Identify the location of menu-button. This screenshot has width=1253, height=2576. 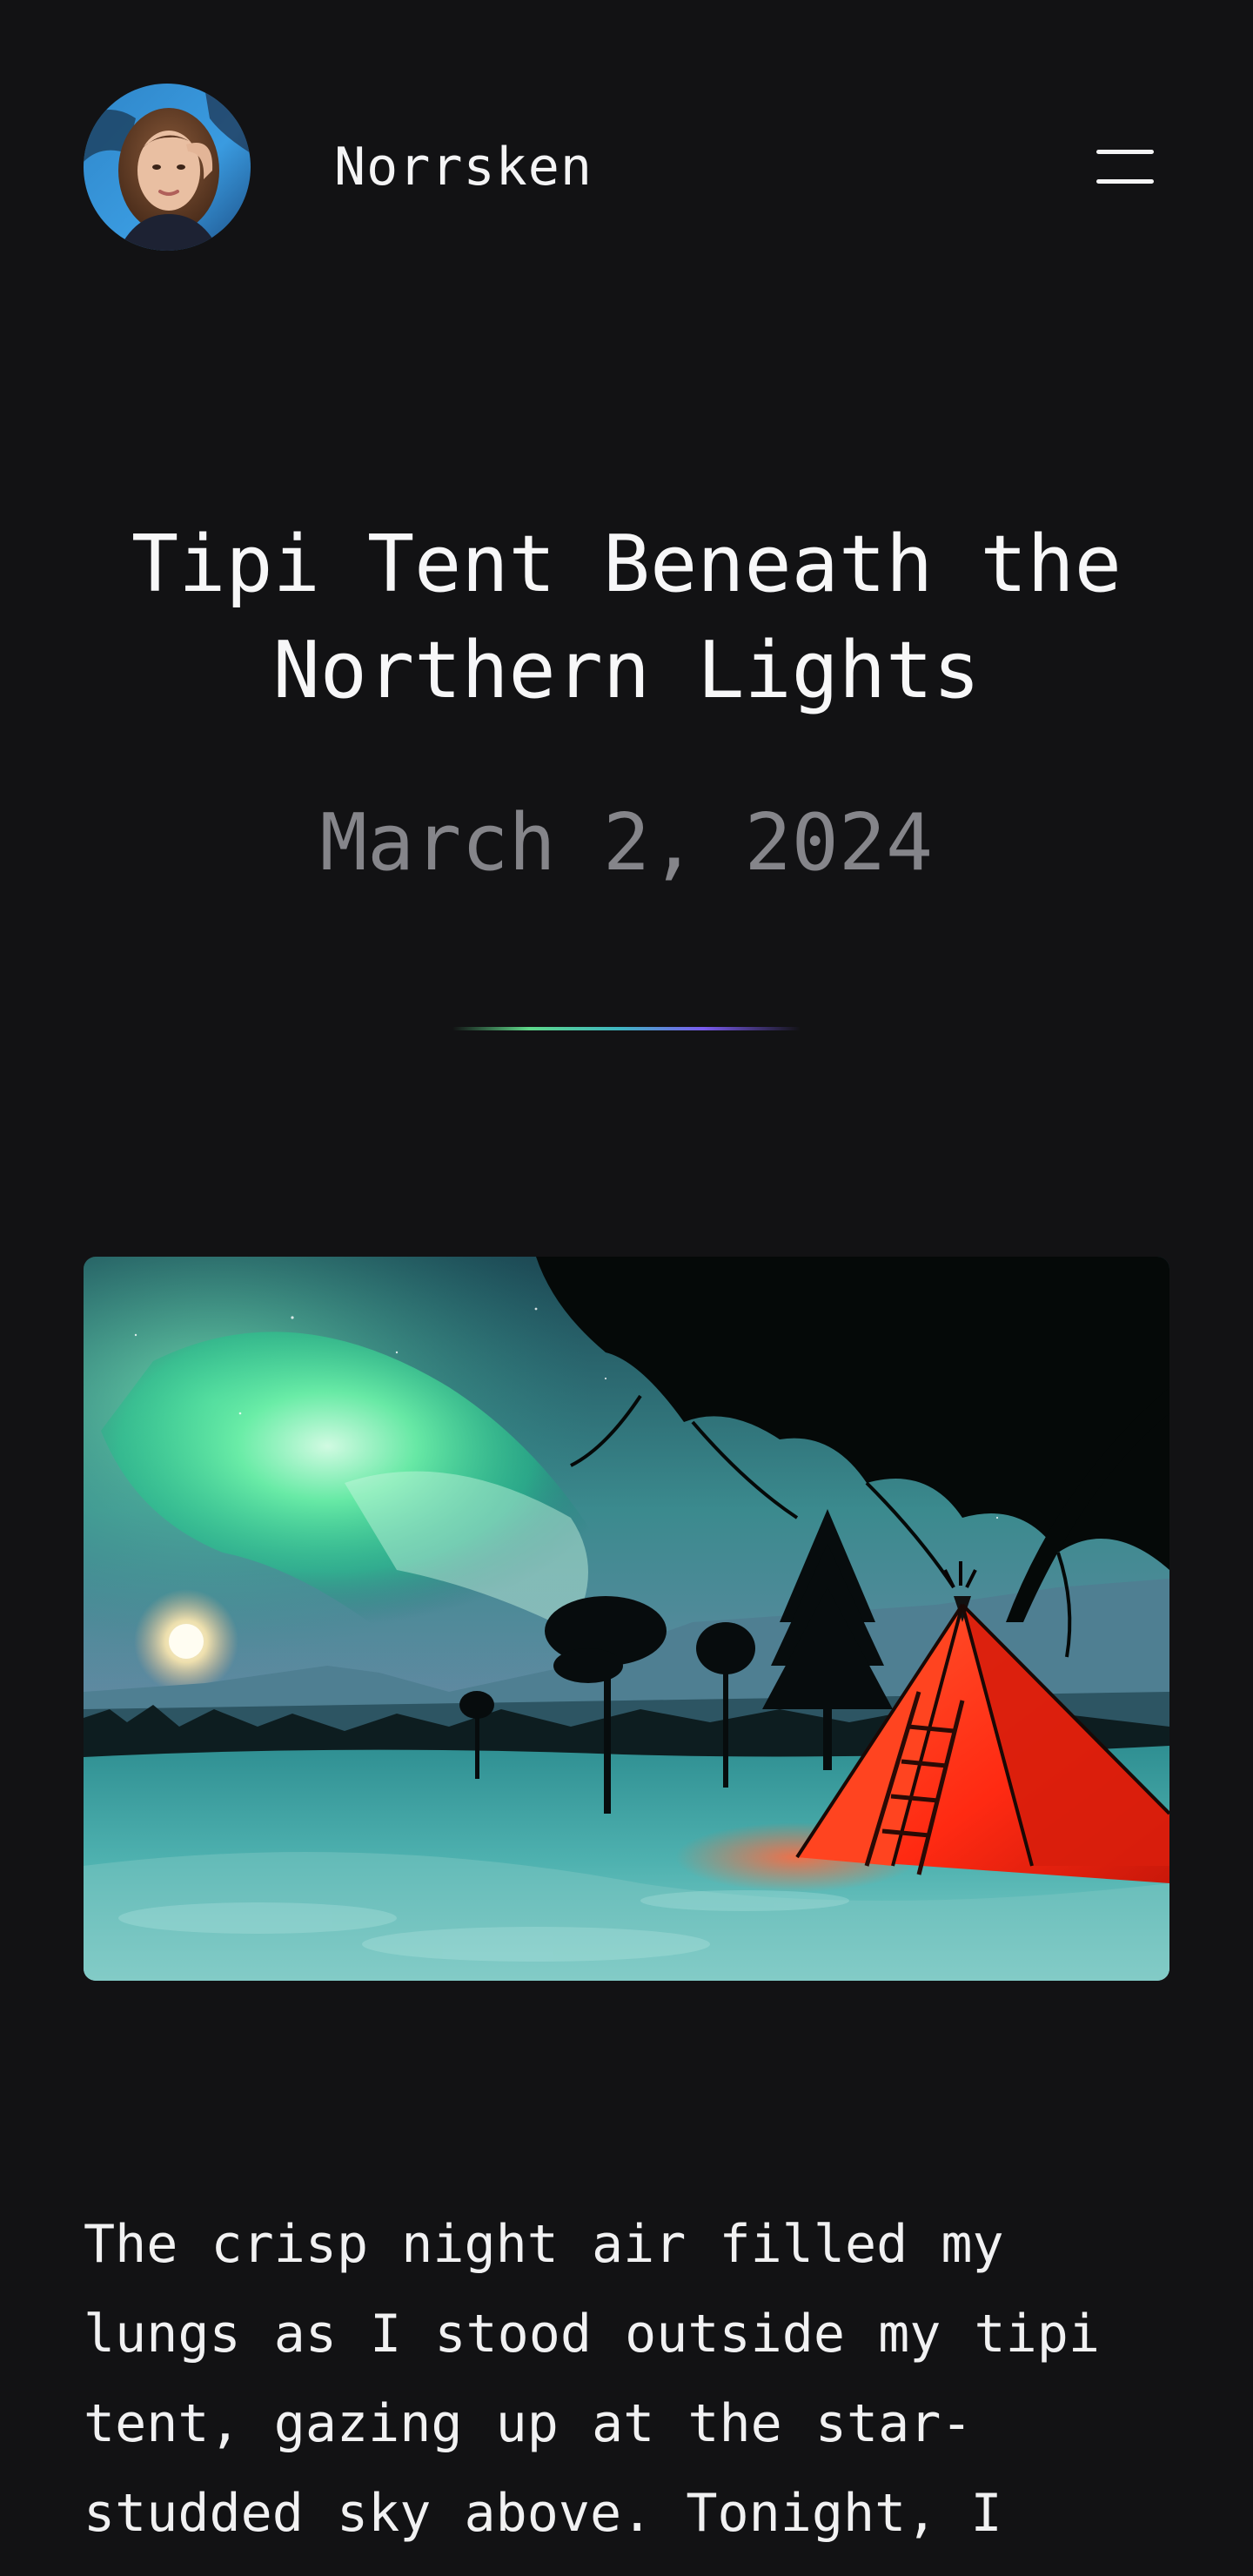
(1112, 167).